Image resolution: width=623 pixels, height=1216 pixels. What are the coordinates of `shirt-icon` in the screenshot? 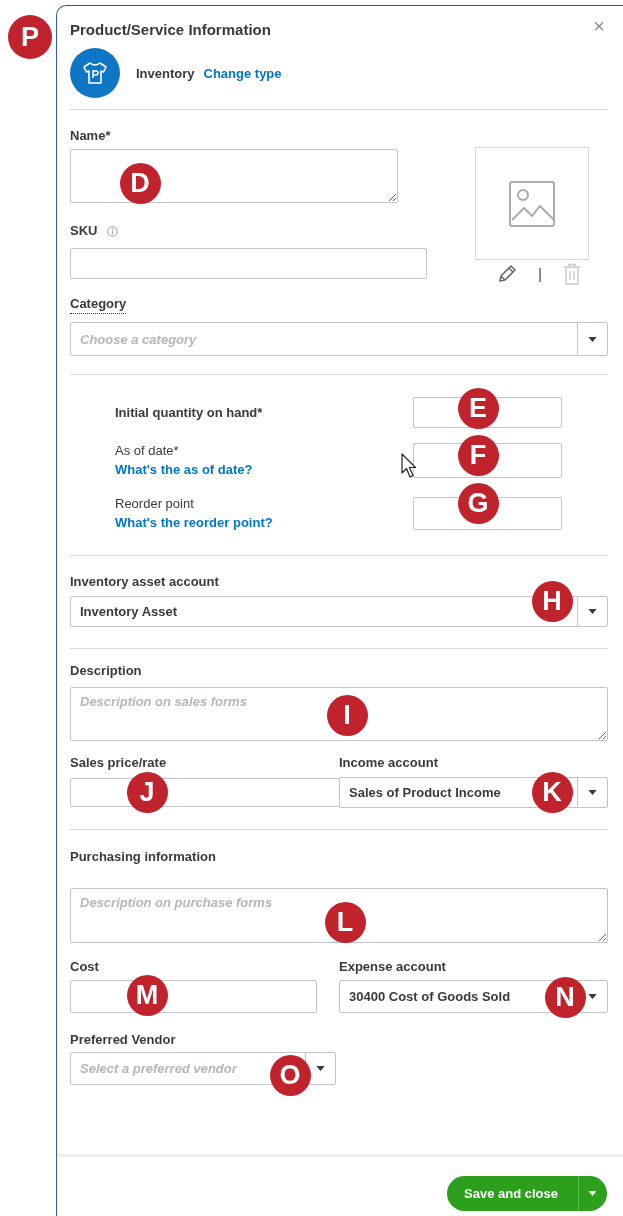 It's located at (95, 73).